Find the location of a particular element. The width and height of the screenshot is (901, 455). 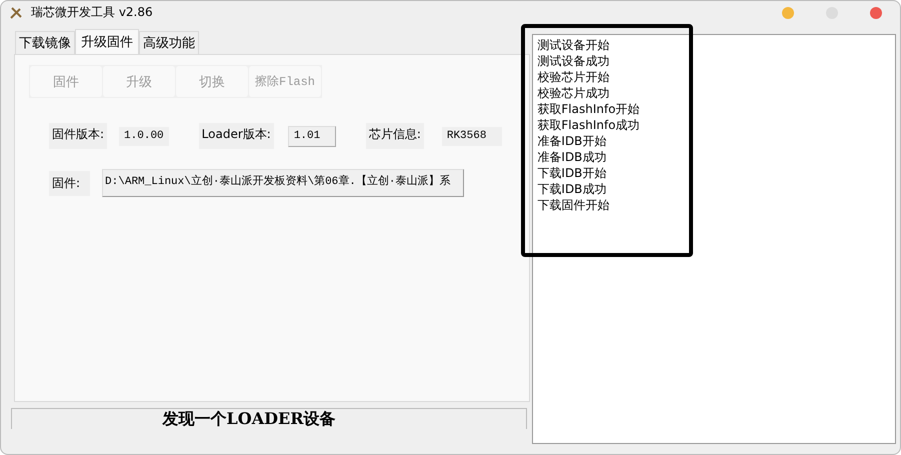

log-line: 测试设备成功 is located at coordinates (573, 61).